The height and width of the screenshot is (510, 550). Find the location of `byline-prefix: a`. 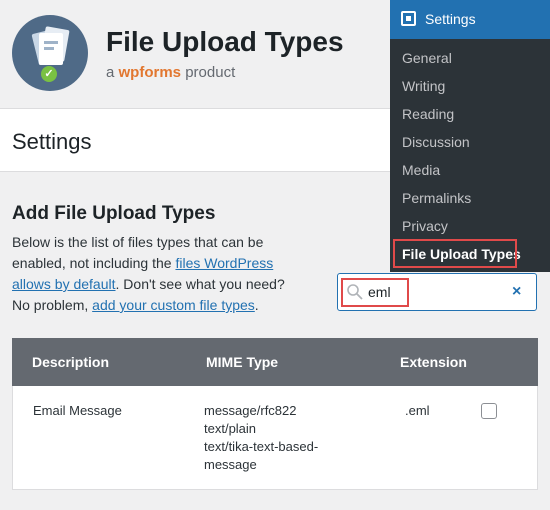

byline-prefix: a is located at coordinates (110, 72).